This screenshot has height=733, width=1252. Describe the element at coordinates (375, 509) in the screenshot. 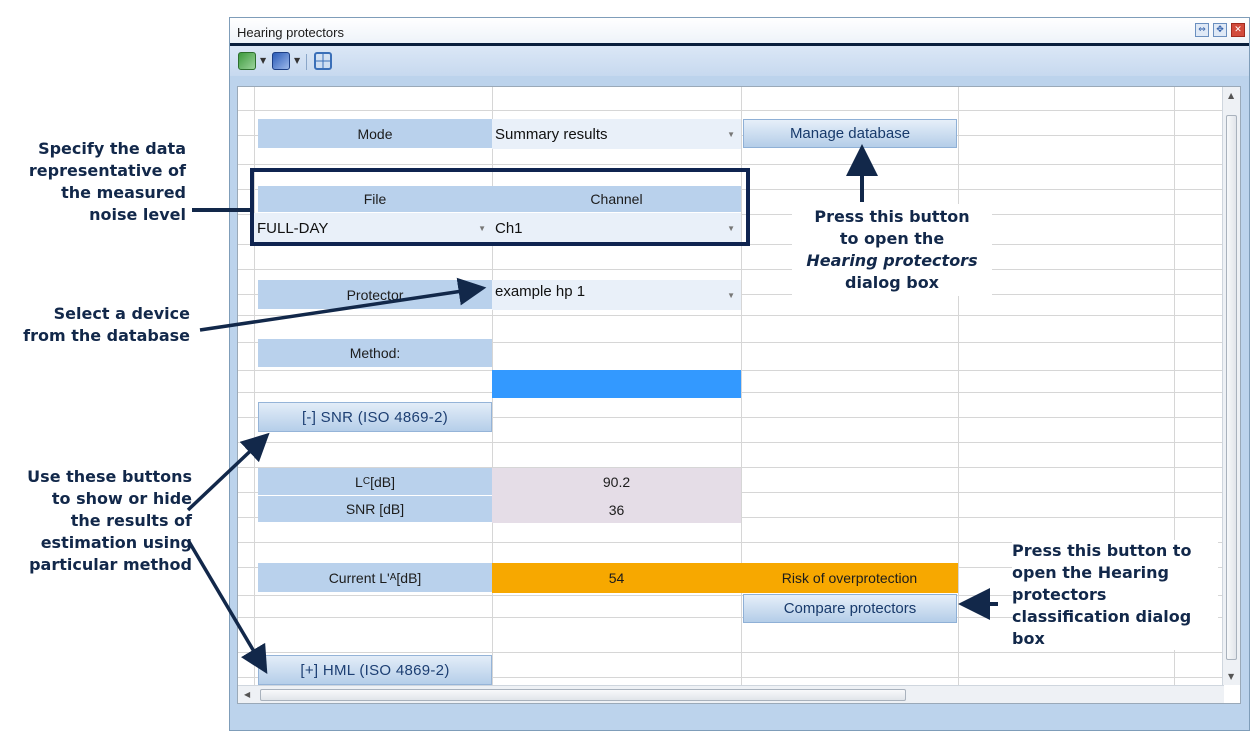

I see `snr-label: SNR [dB]` at that location.